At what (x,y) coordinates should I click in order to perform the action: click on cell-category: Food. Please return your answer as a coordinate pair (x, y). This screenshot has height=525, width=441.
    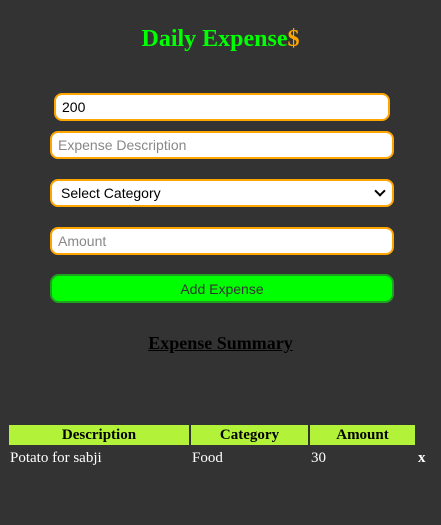
    Looking at the image, I should click on (207, 458).